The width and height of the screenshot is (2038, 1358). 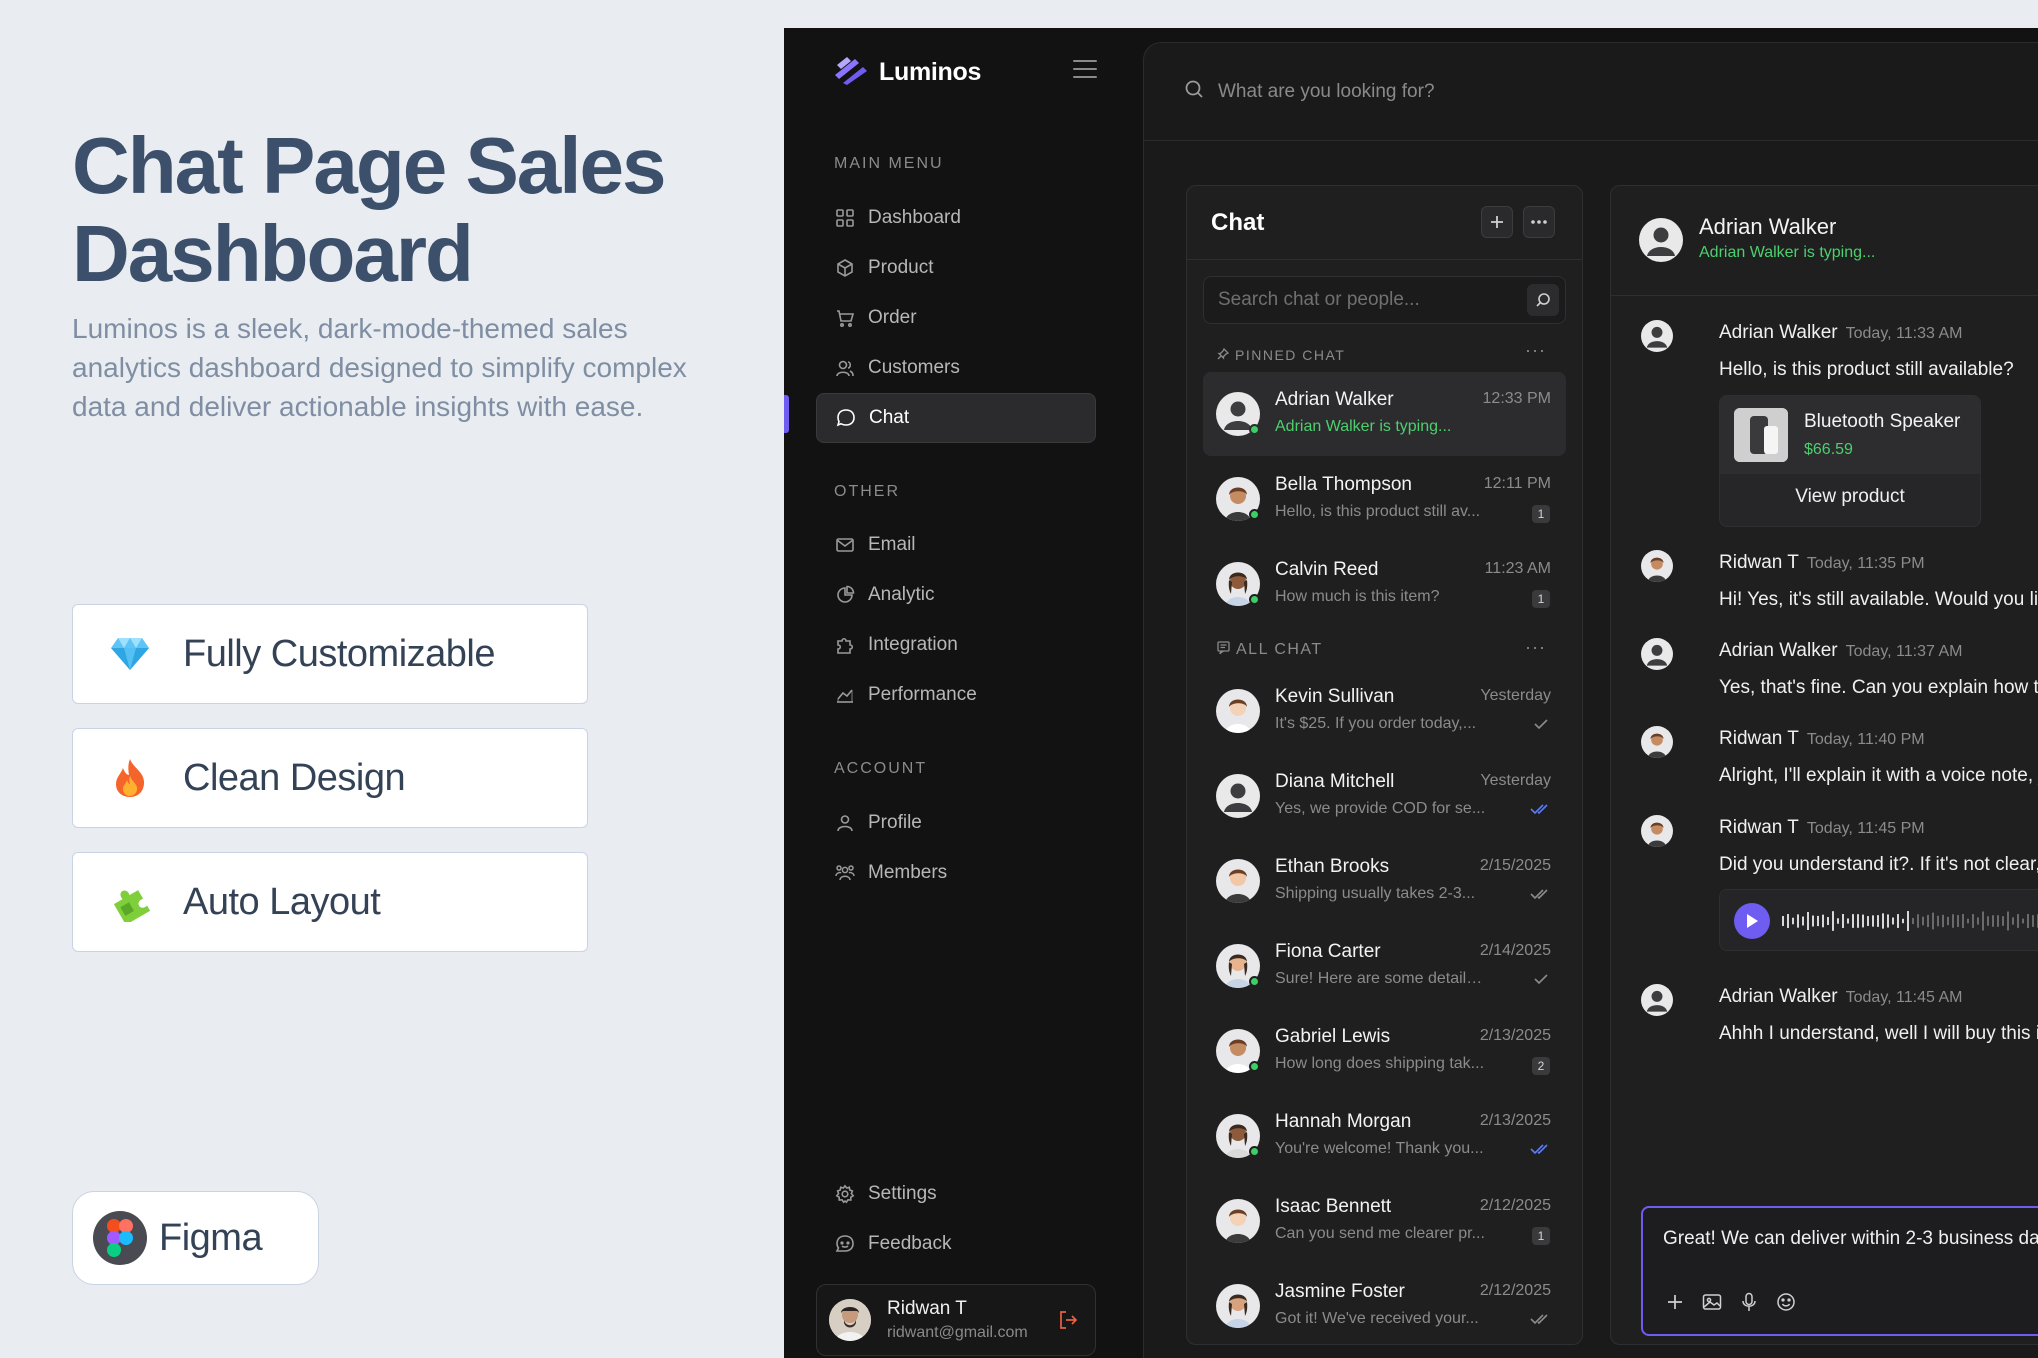 I want to click on brand: Luminos, so click(x=907, y=72).